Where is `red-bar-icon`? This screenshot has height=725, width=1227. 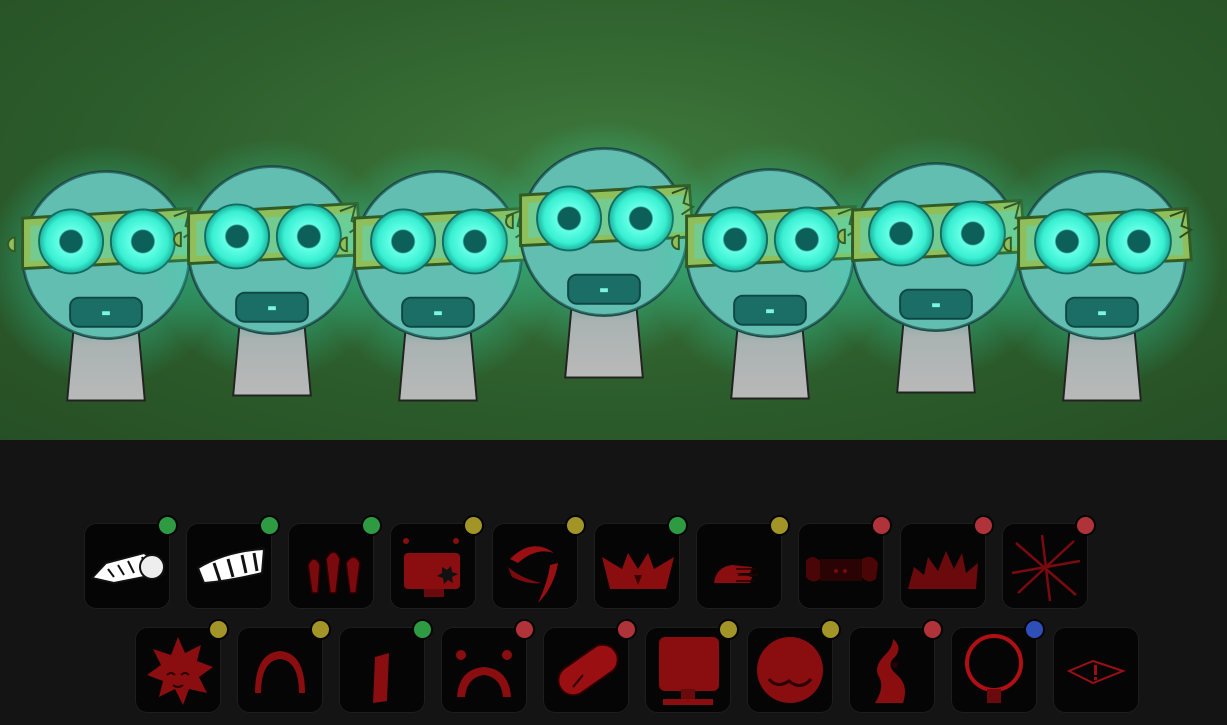 red-bar-icon is located at coordinates (386, 666).